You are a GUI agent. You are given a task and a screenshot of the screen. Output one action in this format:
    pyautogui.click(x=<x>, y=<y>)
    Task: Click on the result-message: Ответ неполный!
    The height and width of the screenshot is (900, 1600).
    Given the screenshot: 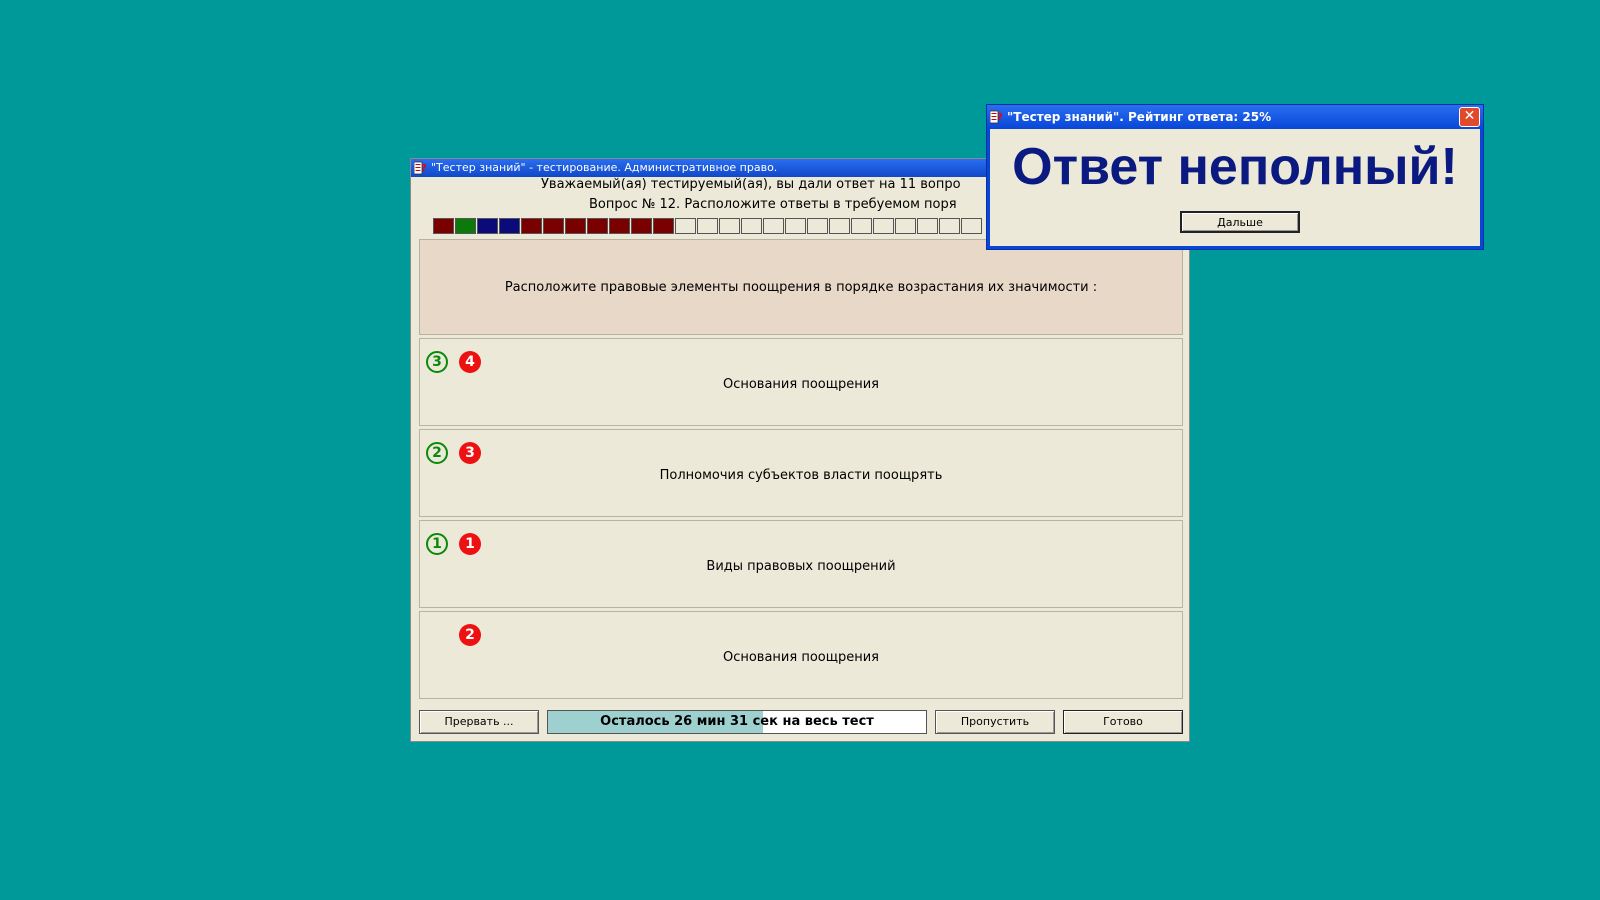 What is the action you would take?
    pyautogui.click(x=1235, y=167)
    